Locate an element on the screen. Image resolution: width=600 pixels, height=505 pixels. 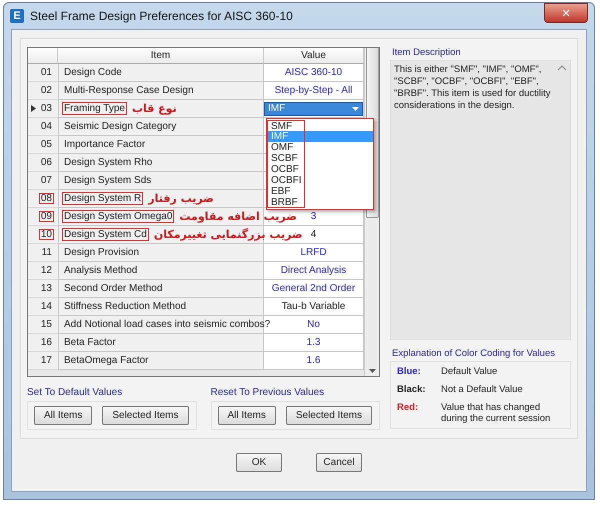
item-cell-text: Analysis Method is located at coordinates (100, 270).